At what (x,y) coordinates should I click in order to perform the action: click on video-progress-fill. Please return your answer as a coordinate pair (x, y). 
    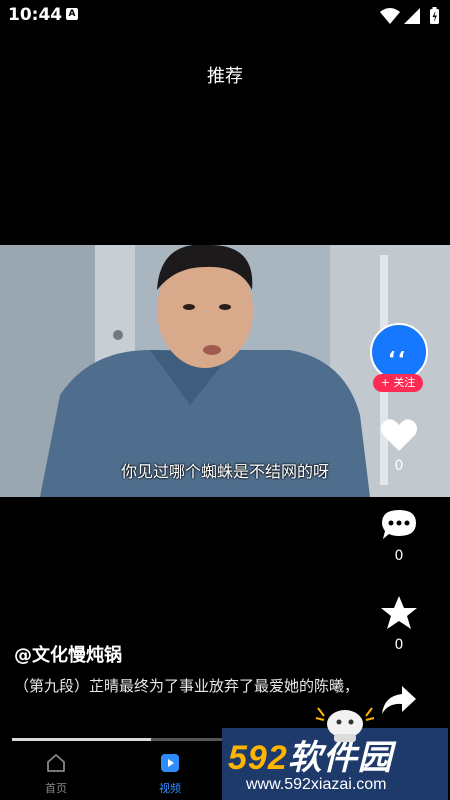
    Looking at the image, I should click on (81, 739).